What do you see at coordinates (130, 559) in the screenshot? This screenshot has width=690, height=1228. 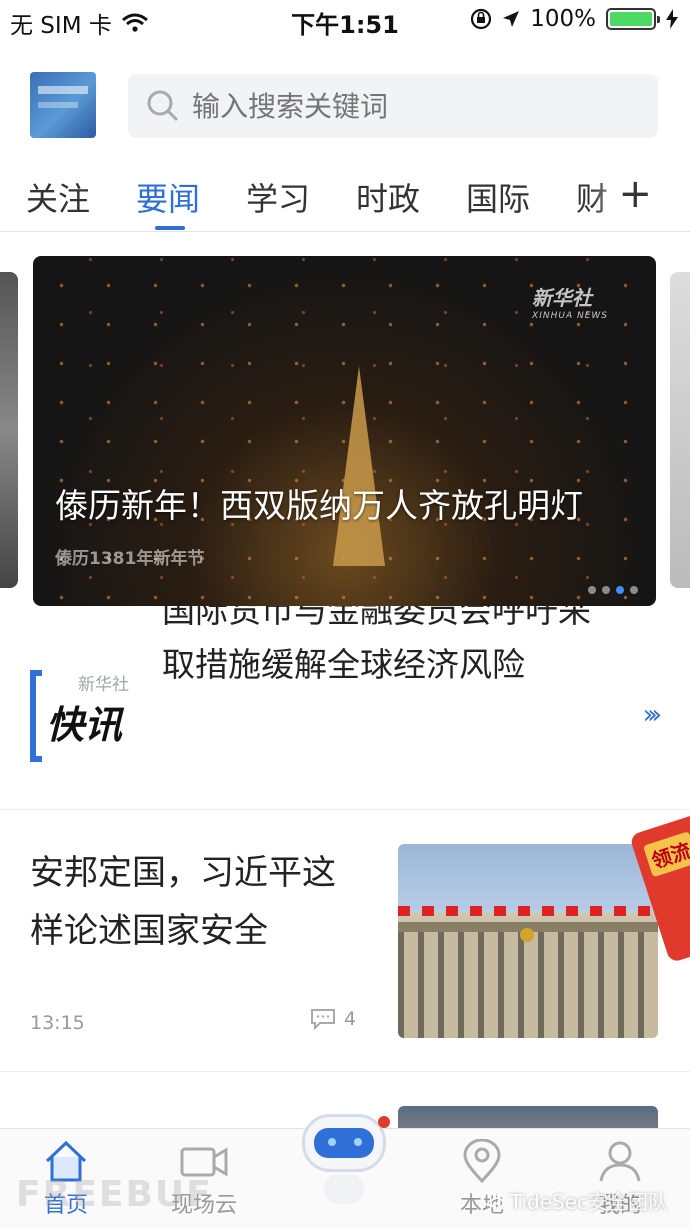 I see `video-caption: 傣历1381年新年节` at bounding box center [130, 559].